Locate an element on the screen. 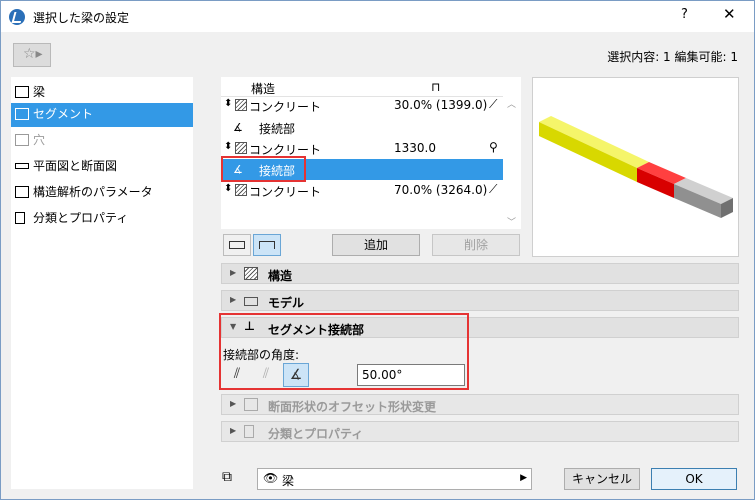  nav-item-label: 分類とプロパティ is located at coordinates (81, 218).